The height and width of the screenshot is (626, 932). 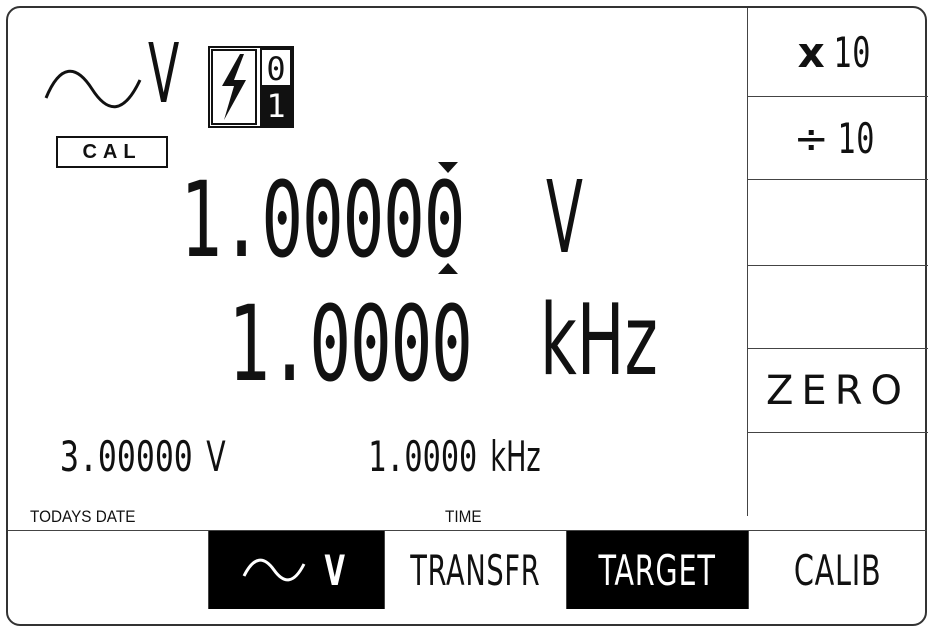 I want to click on frequency-unit: kHz, so click(x=599, y=341).